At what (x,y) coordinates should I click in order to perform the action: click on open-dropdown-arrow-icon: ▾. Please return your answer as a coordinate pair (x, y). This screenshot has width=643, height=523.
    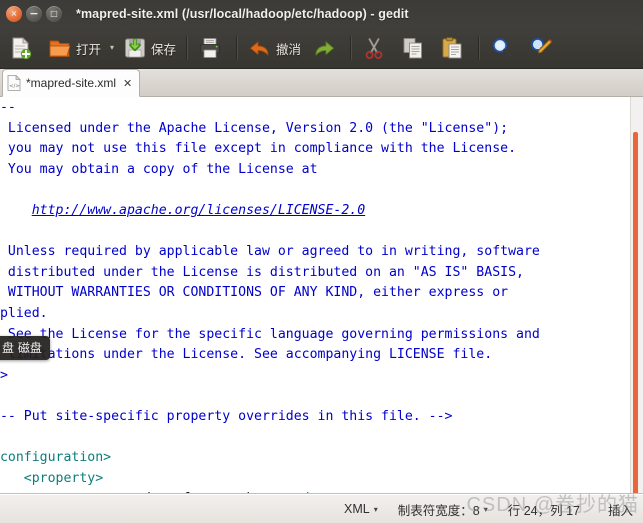
    Looking at the image, I should click on (112, 48).